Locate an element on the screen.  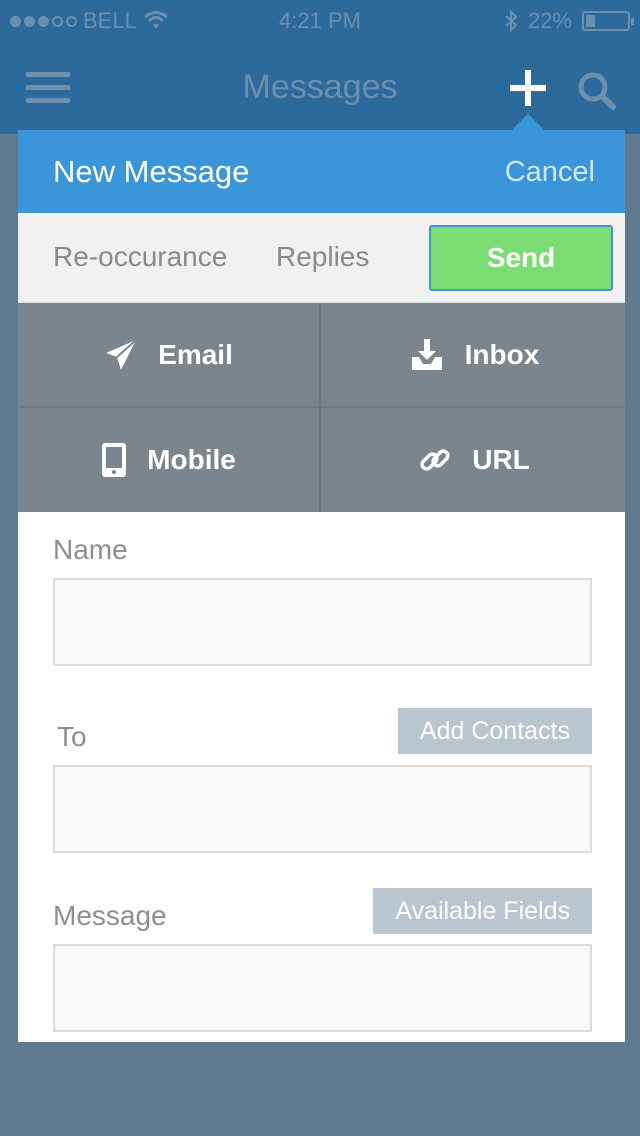
to-label: To is located at coordinates (72, 736).